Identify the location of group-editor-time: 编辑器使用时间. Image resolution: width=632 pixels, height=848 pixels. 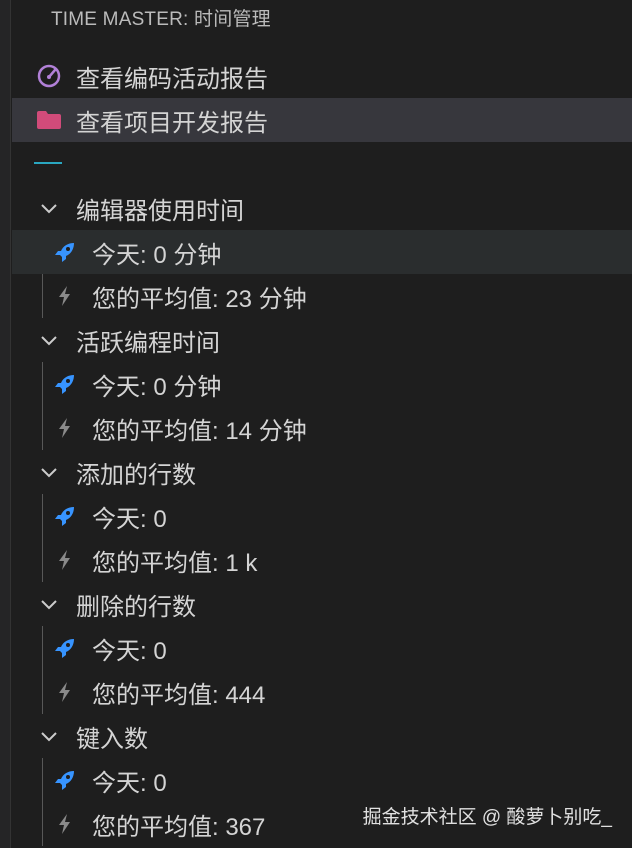
(322, 208).